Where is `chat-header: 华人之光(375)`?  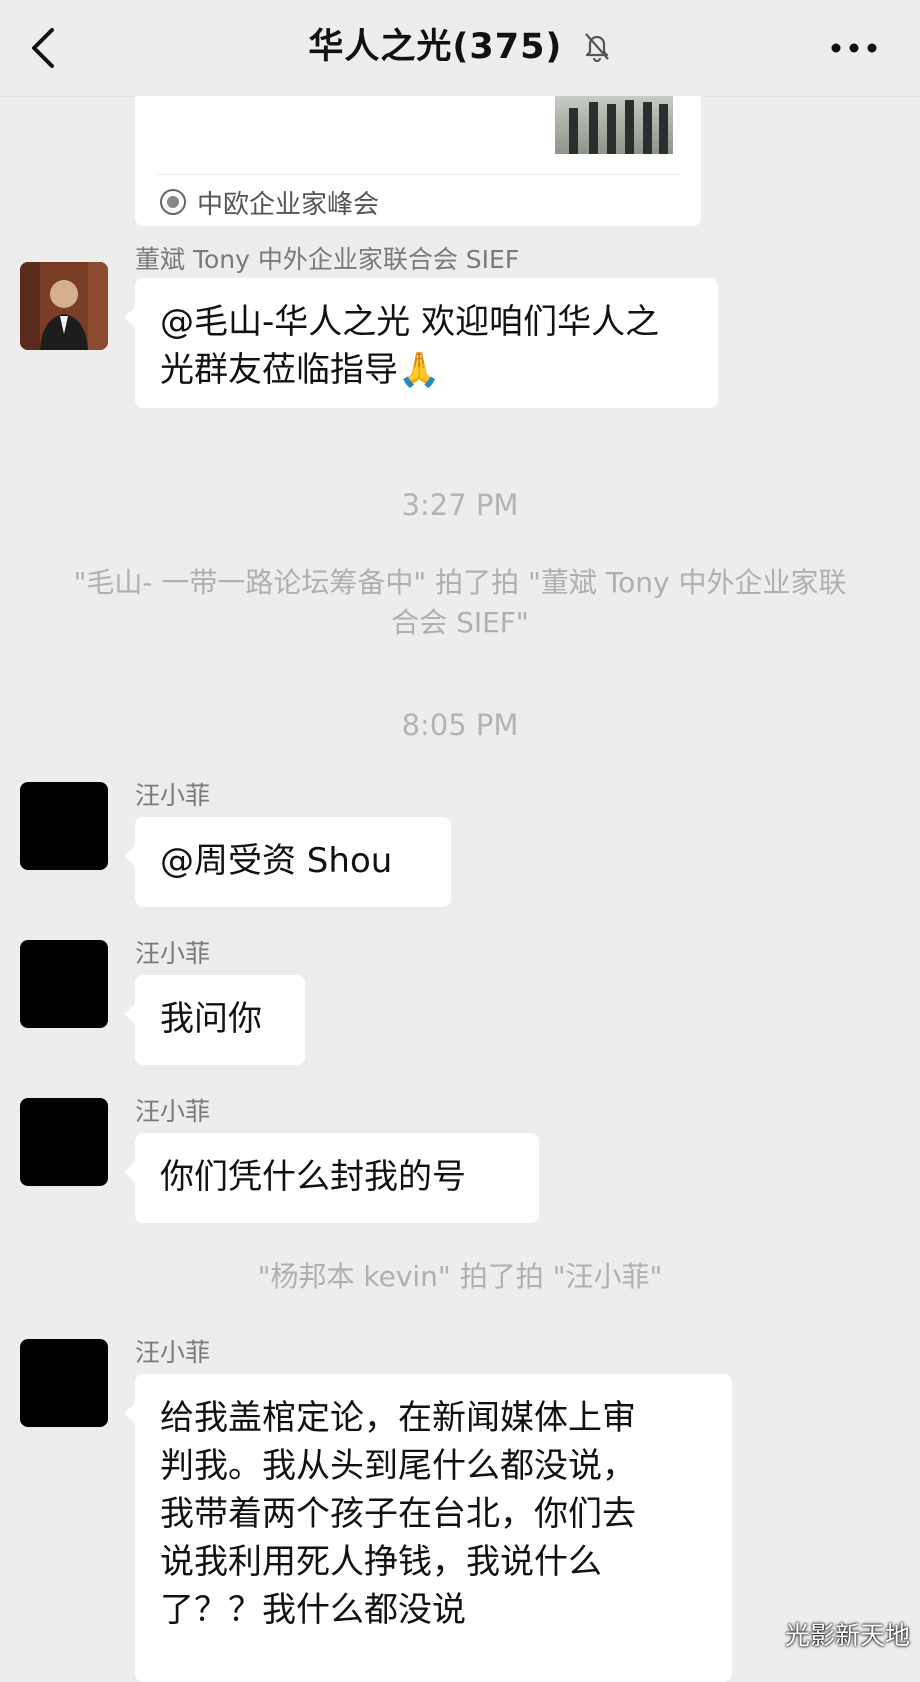
chat-header: 华人之光(375) is located at coordinates (460, 48).